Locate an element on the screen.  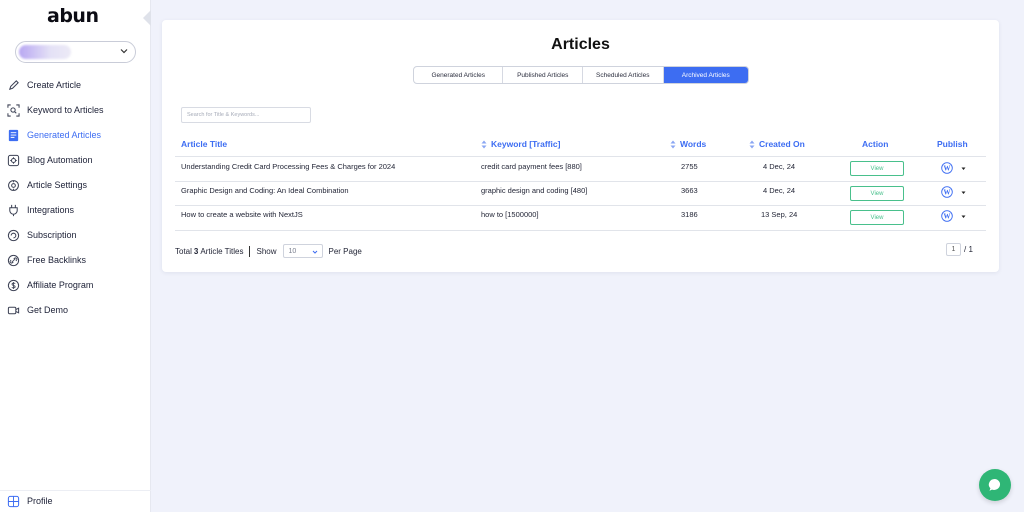
tab-scheduled-articles: Scheduled Articles is located at coordinates (623, 75).